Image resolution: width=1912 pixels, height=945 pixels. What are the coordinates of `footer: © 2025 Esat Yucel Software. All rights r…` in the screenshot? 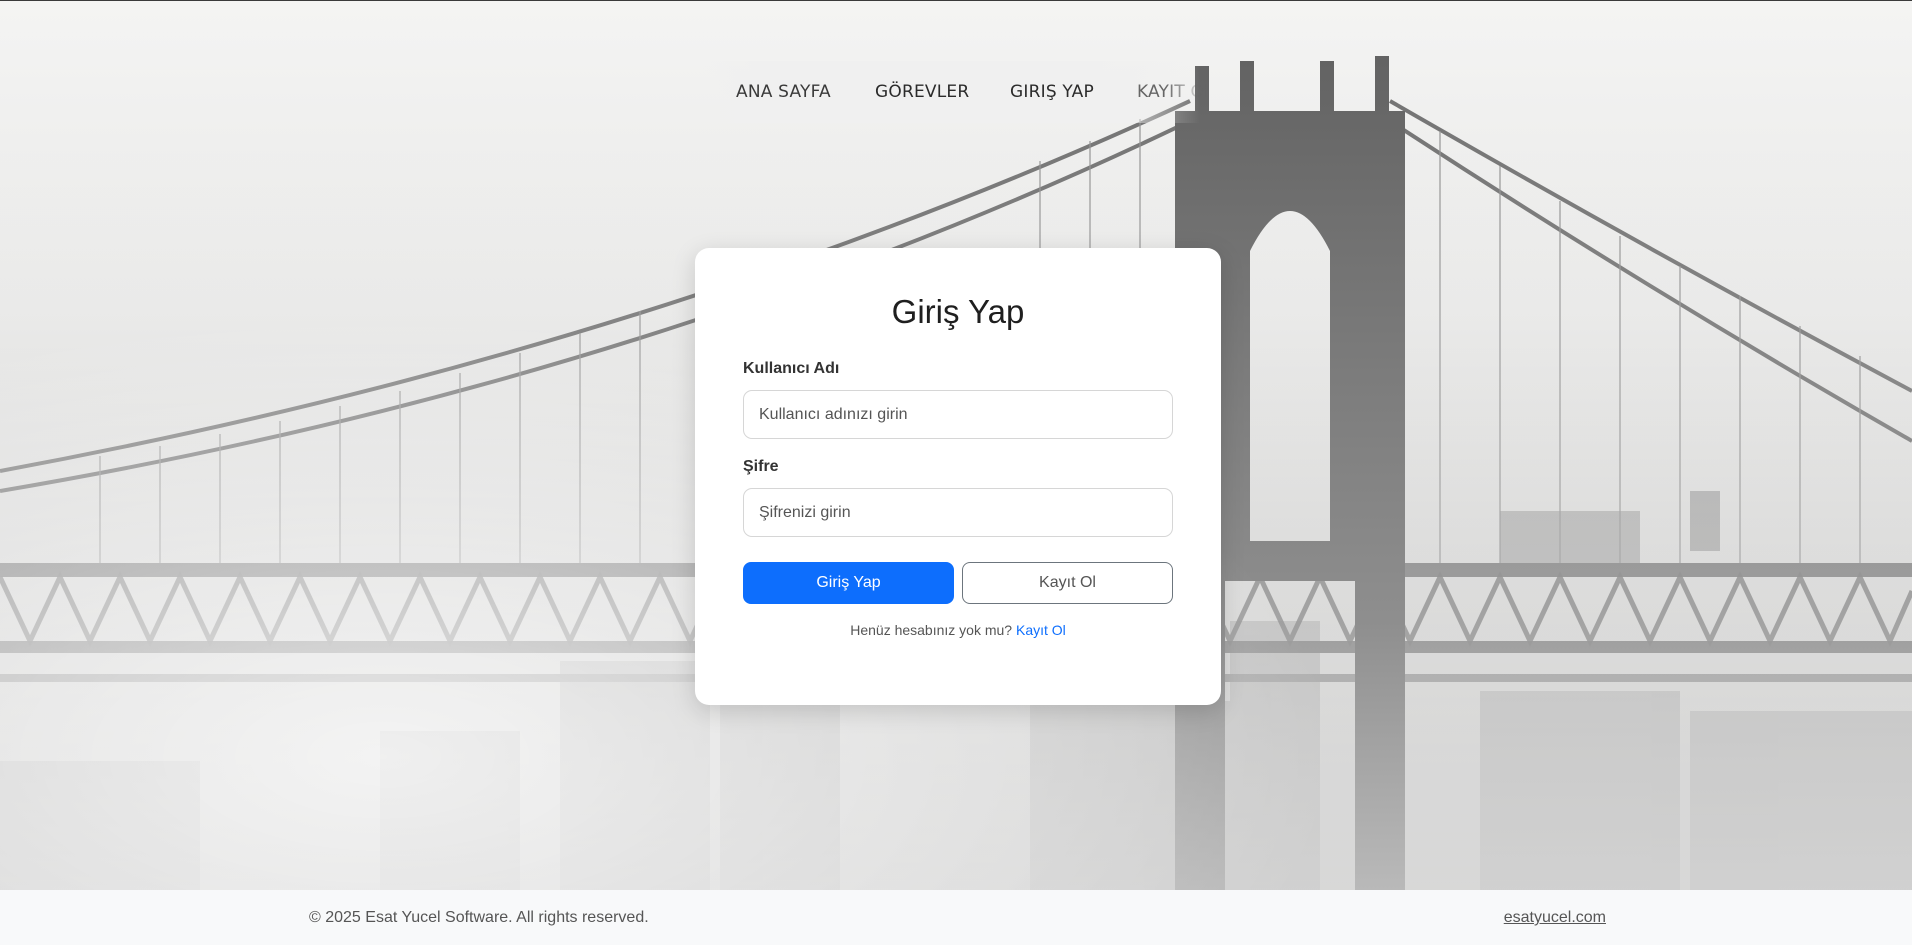 It's located at (956, 917).